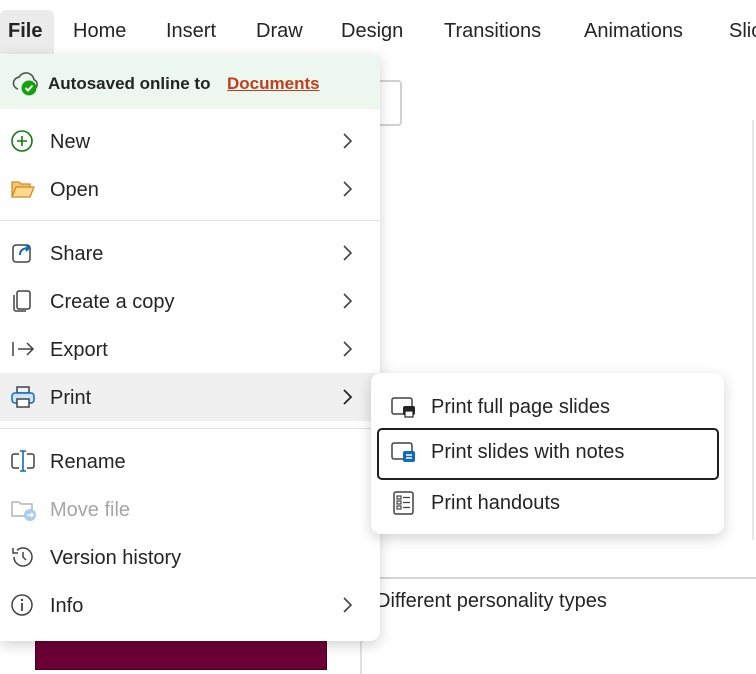  What do you see at coordinates (99, 31) in the screenshot?
I see `tab-home: Home` at bounding box center [99, 31].